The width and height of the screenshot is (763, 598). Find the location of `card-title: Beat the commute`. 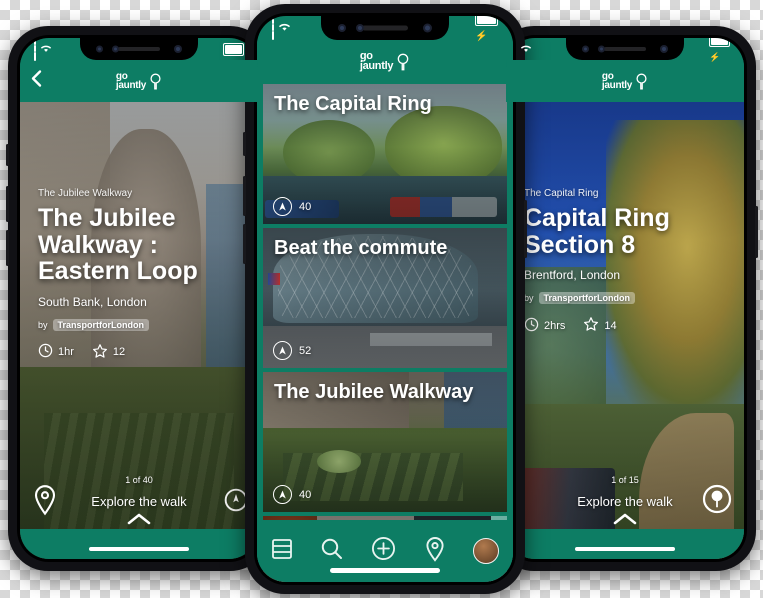

card-title: Beat the commute is located at coordinates (361, 248).